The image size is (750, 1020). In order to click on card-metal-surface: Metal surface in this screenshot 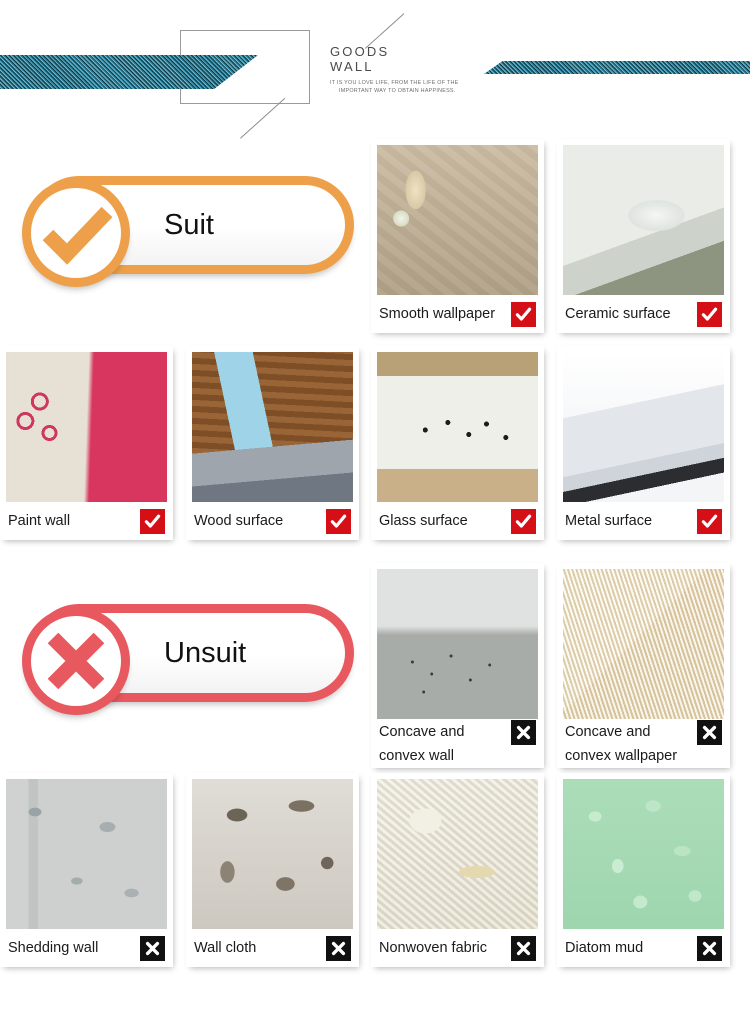, I will do `click(643, 443)`.